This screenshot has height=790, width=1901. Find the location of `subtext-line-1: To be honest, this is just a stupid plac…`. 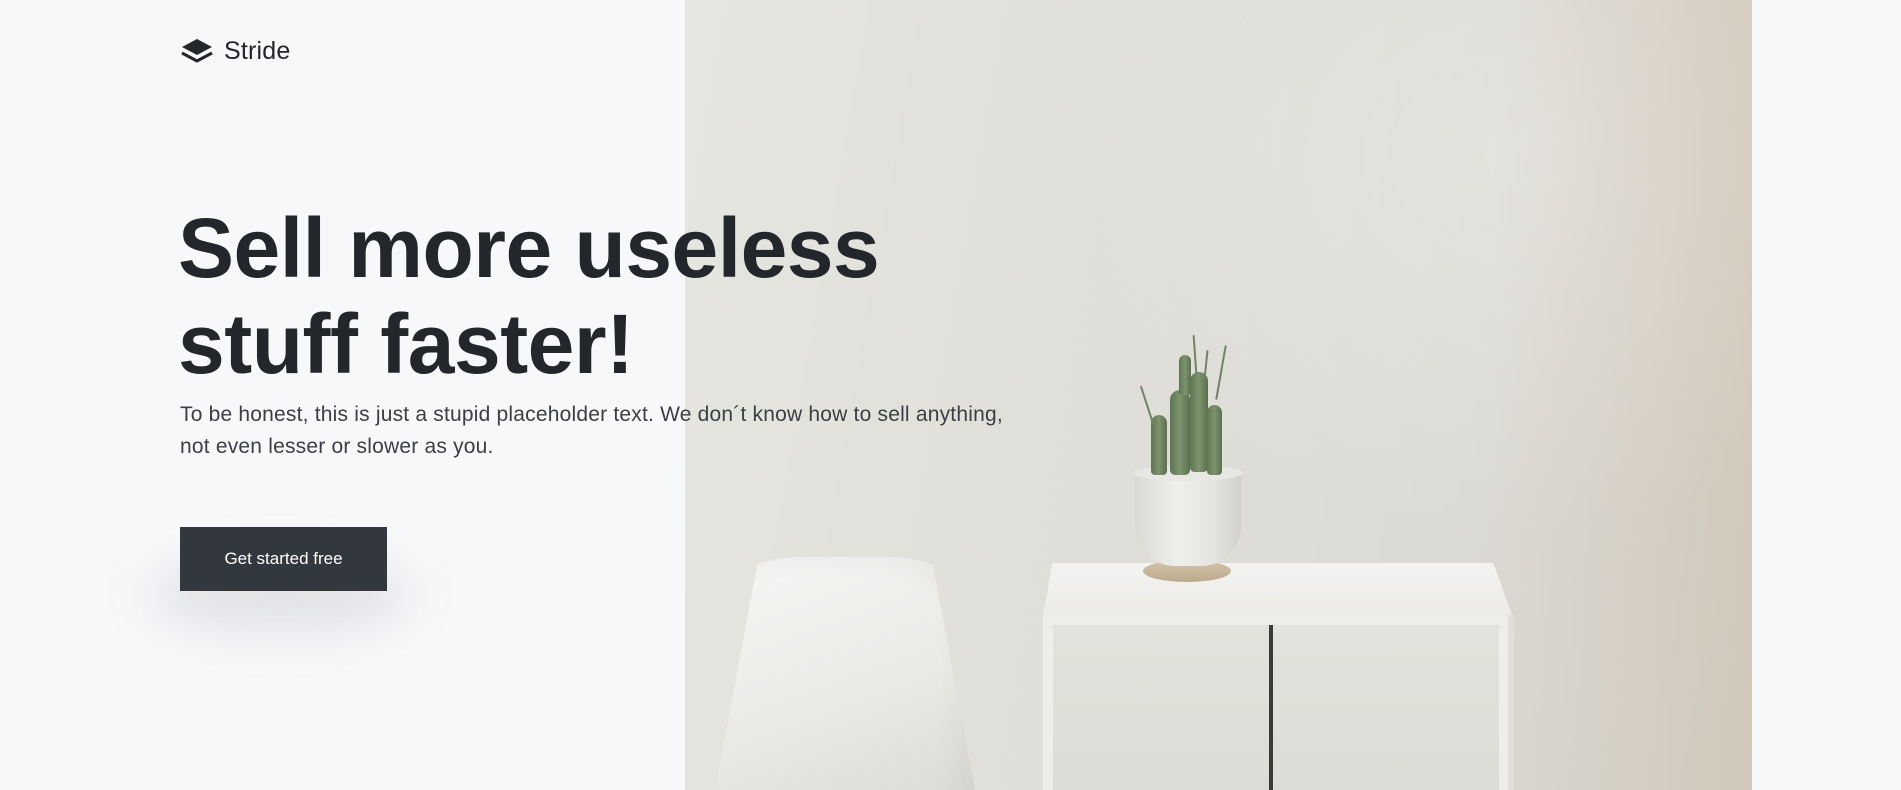

subtext-line-1: To be honest, this is just a stupid plac… is located at coordinates (591, 414).